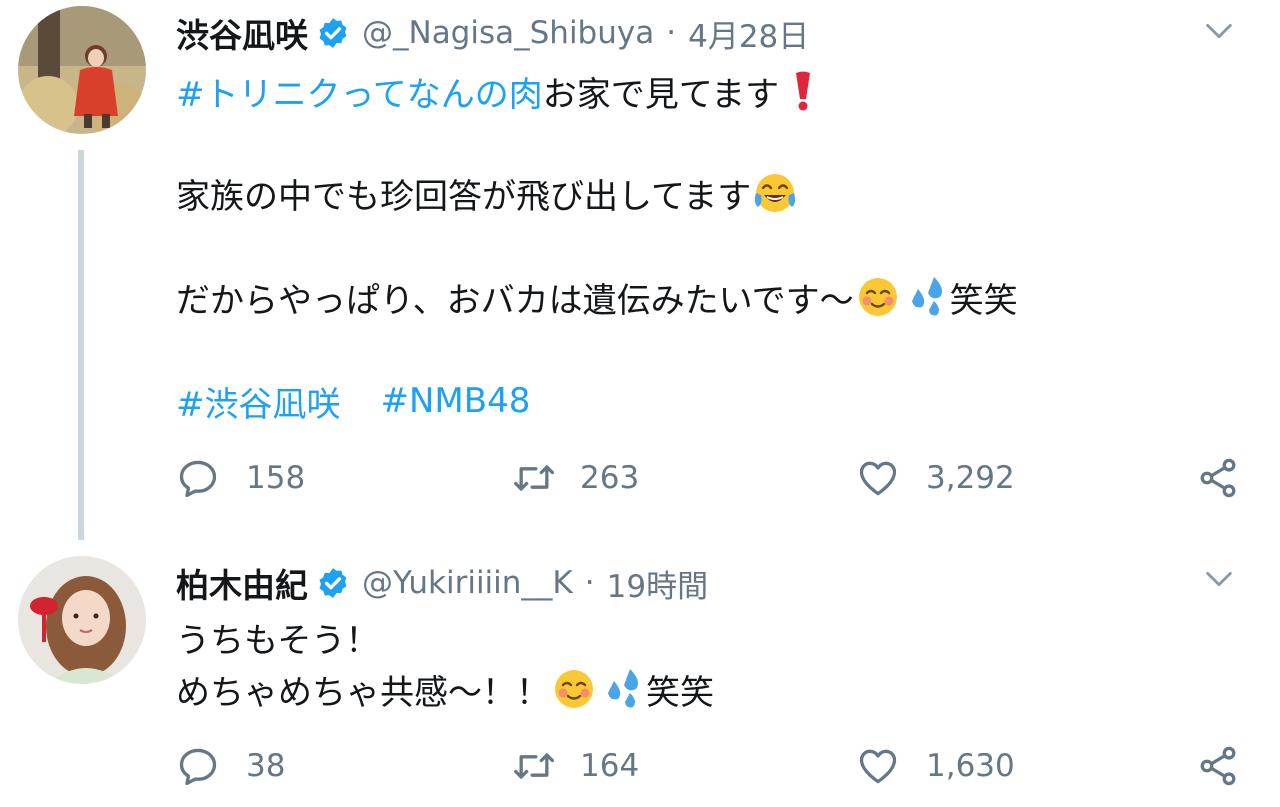 This screenshot has width=1280, height=807. Describe the element at coordinates (748, 33) in the screenshot. I see `timestamp: 4月28日` at that location.